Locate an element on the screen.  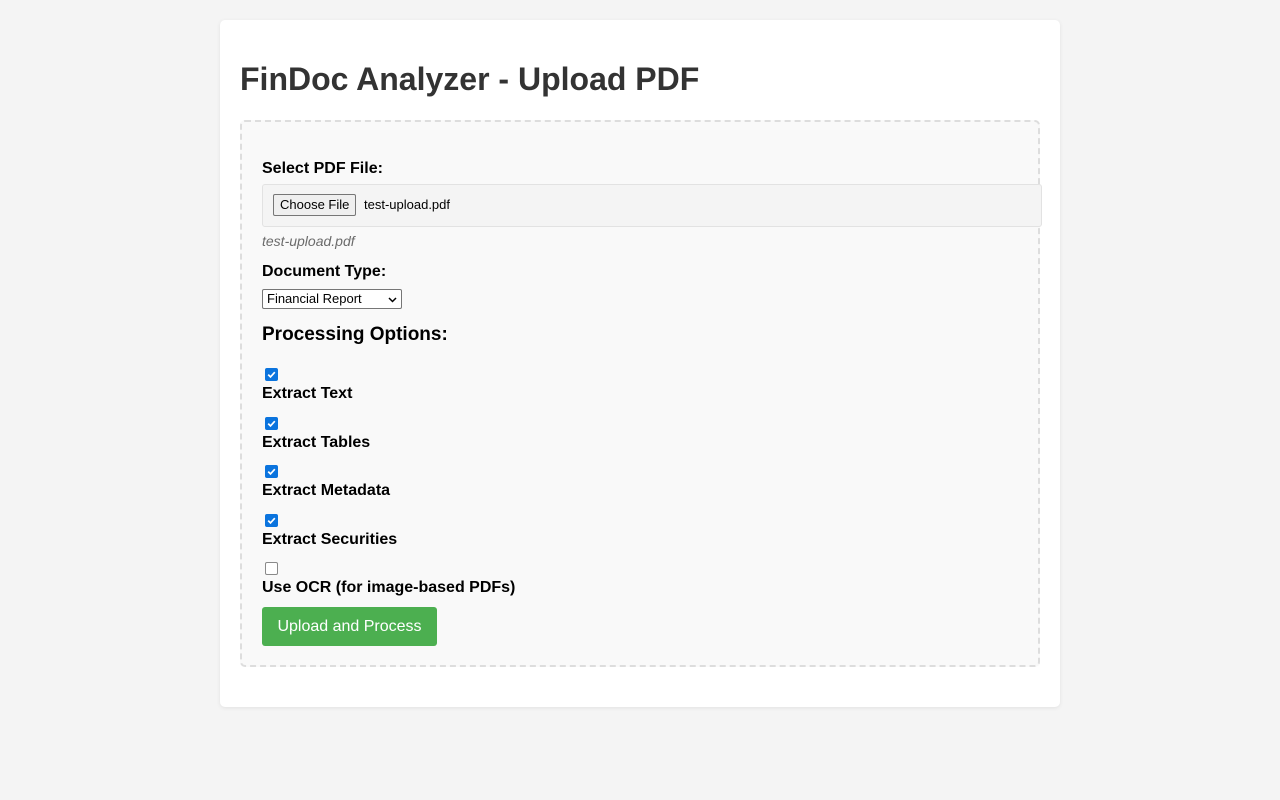
document-type-value: Financial Report is located at coordinates (314, 298).